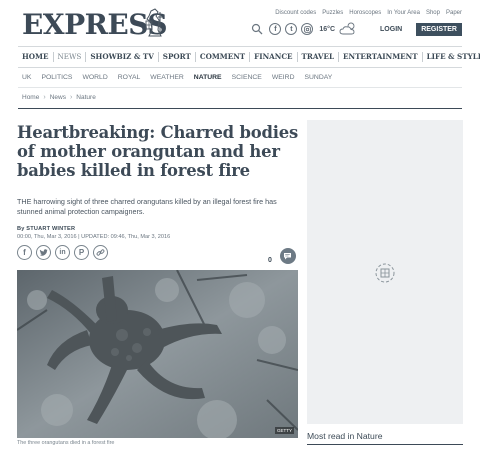 The image size is (480, 450). I want to click on subnav-item-weird: WEIRD, so click(283, 77).